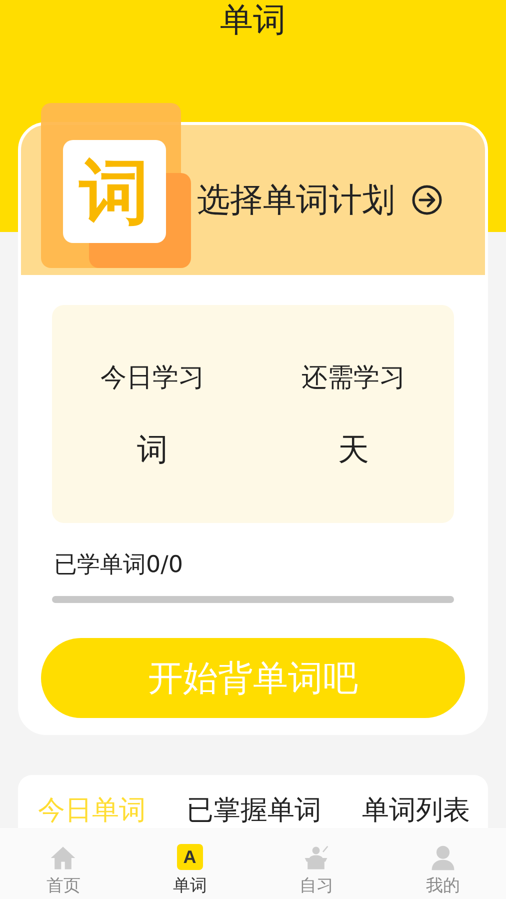  I want to click on tab: 单词列表, so click(416, 811).